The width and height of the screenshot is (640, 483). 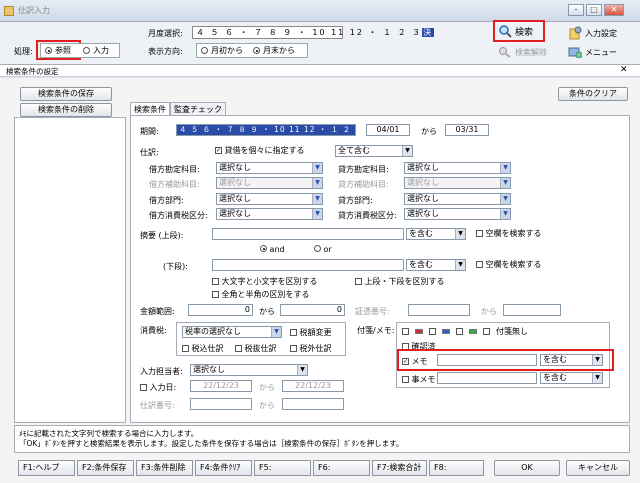 I want to click on search-button-label: 検索, so click(x=524, y=32).